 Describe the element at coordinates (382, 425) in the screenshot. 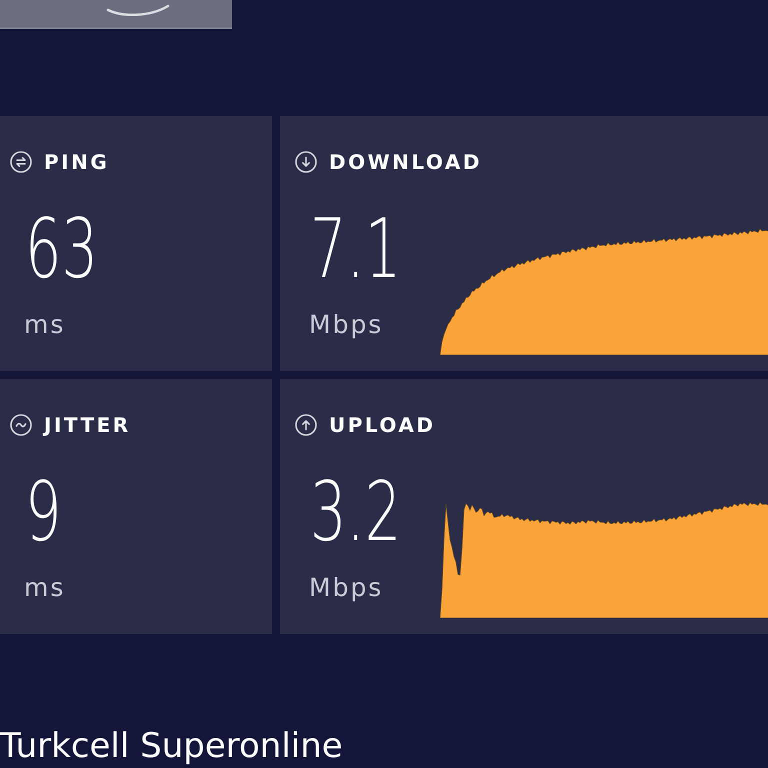

I see `metric-label: UPLOAD` at that location.